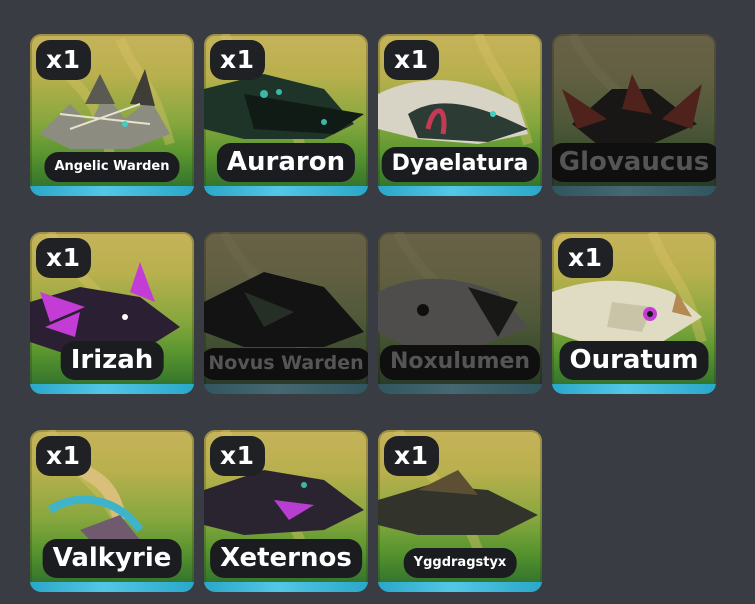  Describe the element at coordinates (112, 167) in the screenshot. I see `card-name: Angelic Warden` at that location.